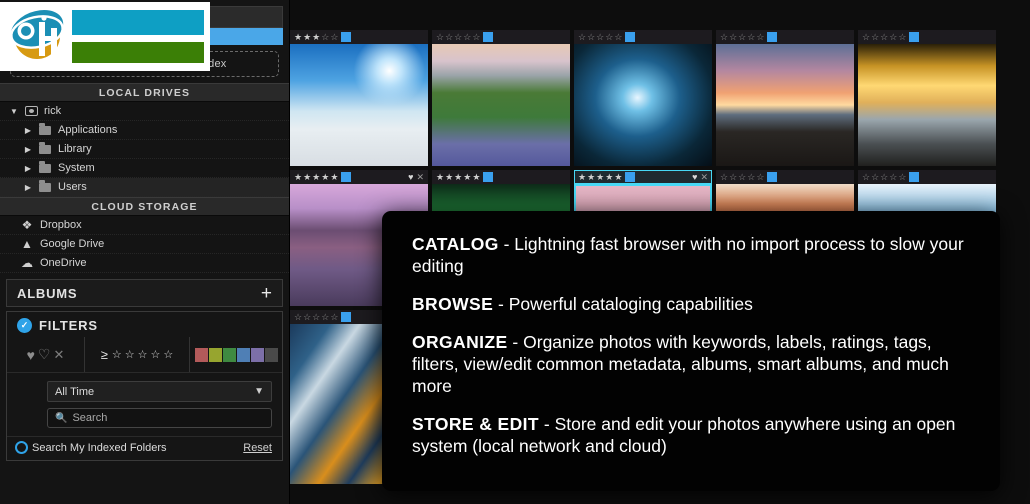 The height and width of the screenshot is (504, 1030). I want to click on radio-icon, so click(21, 447).